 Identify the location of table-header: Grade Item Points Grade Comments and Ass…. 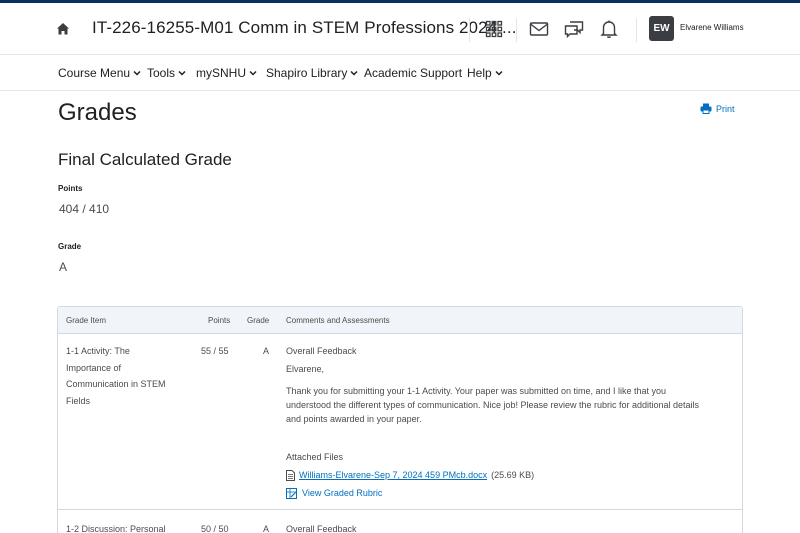
(400, 320).